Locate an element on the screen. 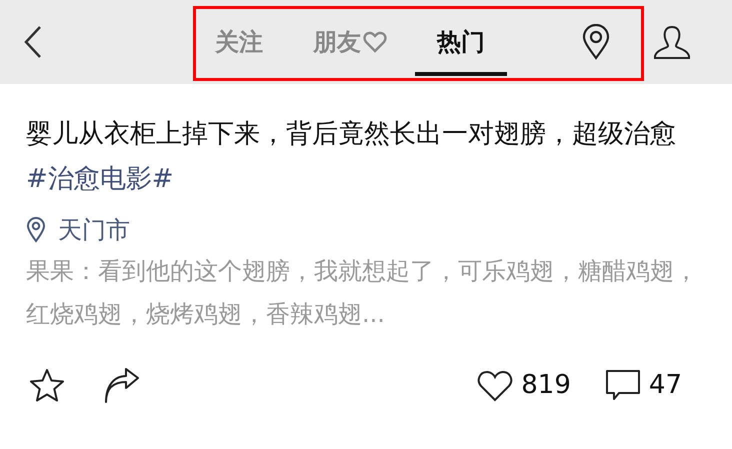 The width and height of the screenshot is (732, 449). favorite-button is located at coordinates (47, 385).